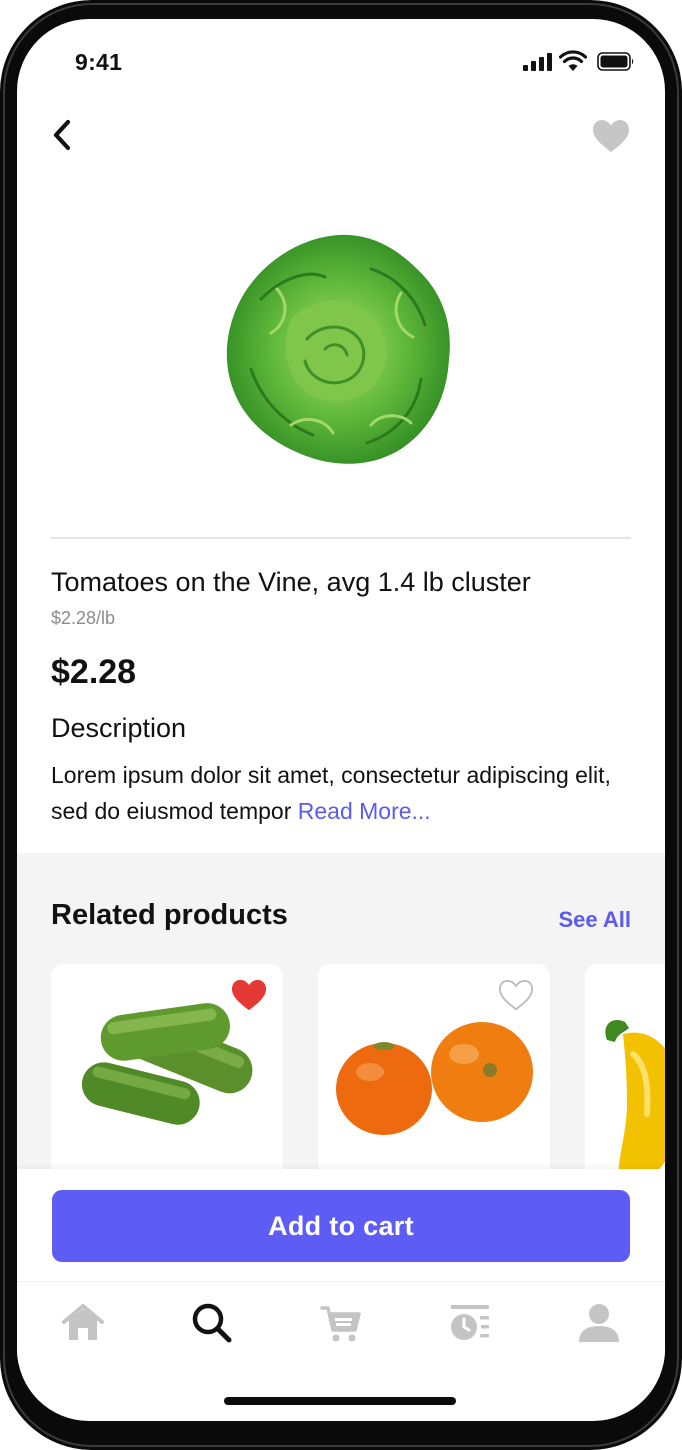 This screenshot has width=682, height=1450. I want to click on product-image-lettuce, so click(338, 349).